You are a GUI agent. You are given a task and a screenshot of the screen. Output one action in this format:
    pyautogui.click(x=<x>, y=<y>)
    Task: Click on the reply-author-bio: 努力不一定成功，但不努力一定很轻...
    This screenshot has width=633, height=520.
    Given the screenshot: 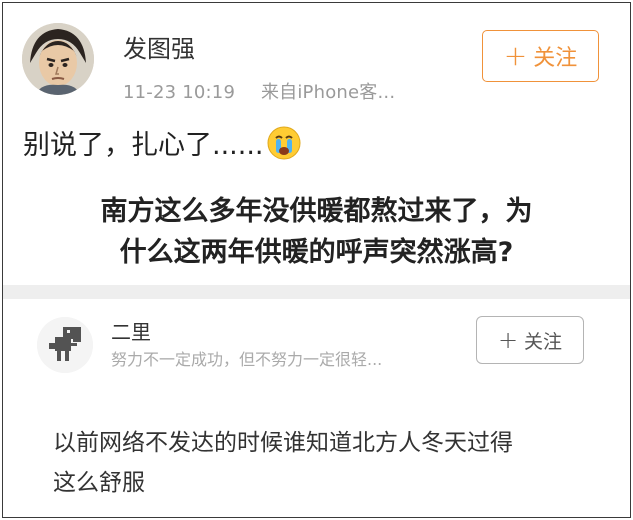 What is the action you would take?
    pyautogui.click(x=247, y=359)
    